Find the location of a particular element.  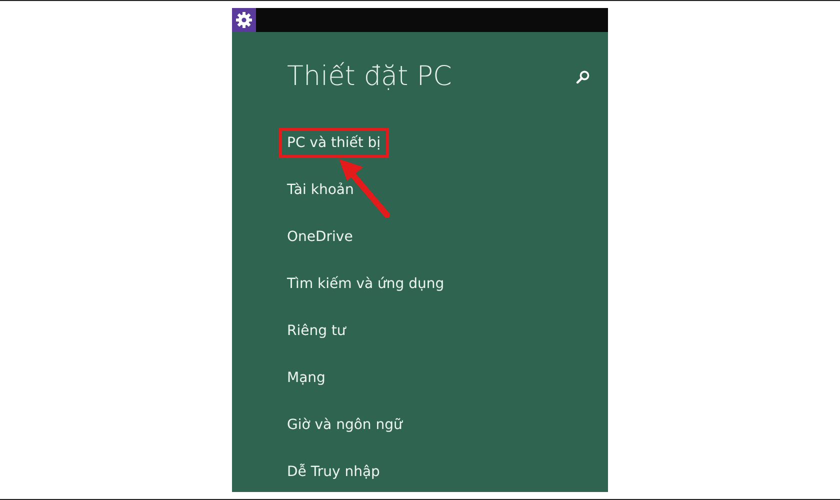

menu-item: Tìm kiếm và ứng dụng is located at coordinates (365, 284).